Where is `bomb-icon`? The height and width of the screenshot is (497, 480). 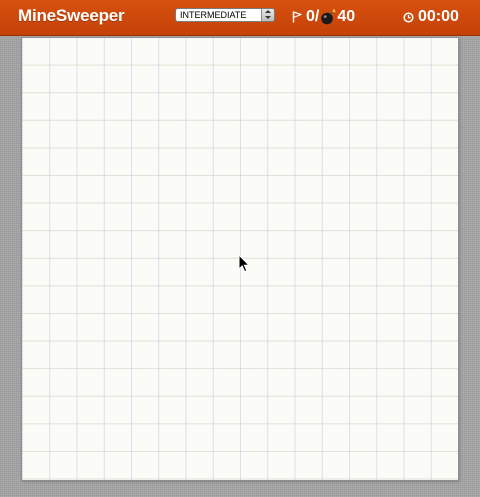 bomb-icon is located at coordinates (328, 17).